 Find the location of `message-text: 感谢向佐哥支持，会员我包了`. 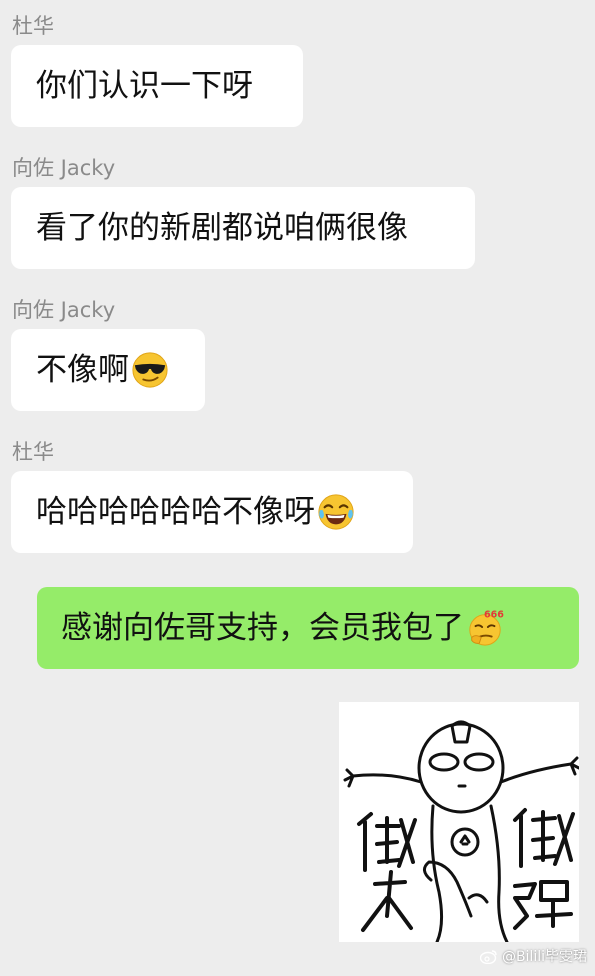

message-text: 感谢向佐哥支持，会员我包了 is located at coordinates (262, 628).